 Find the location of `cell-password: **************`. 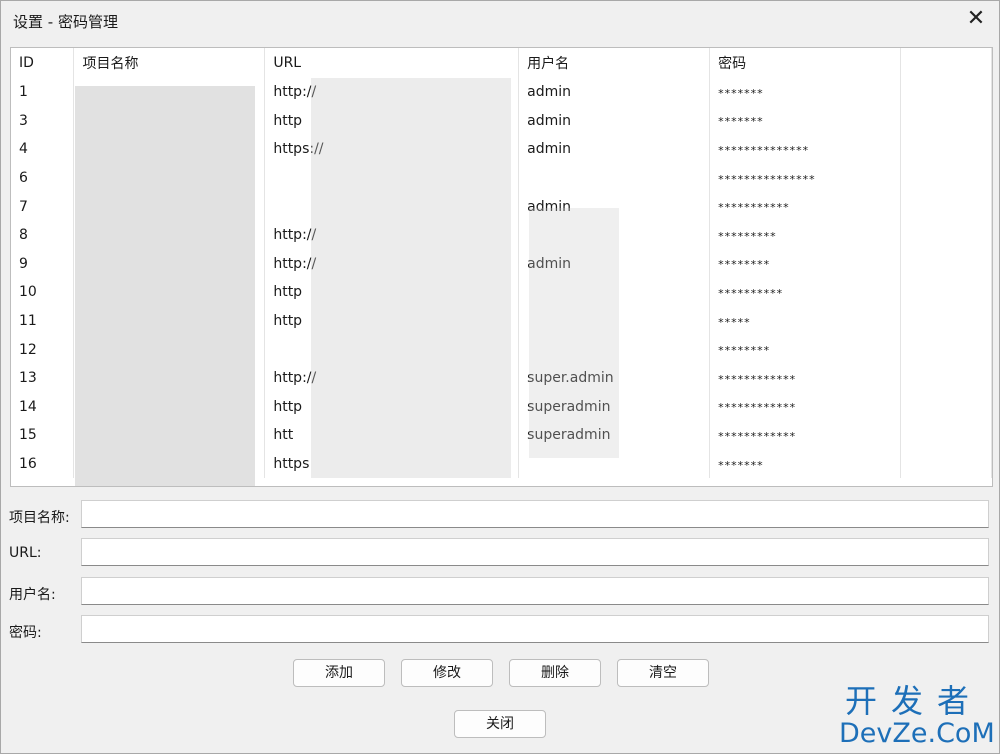

cell-password: ************** is located at coordinates (805, 149).